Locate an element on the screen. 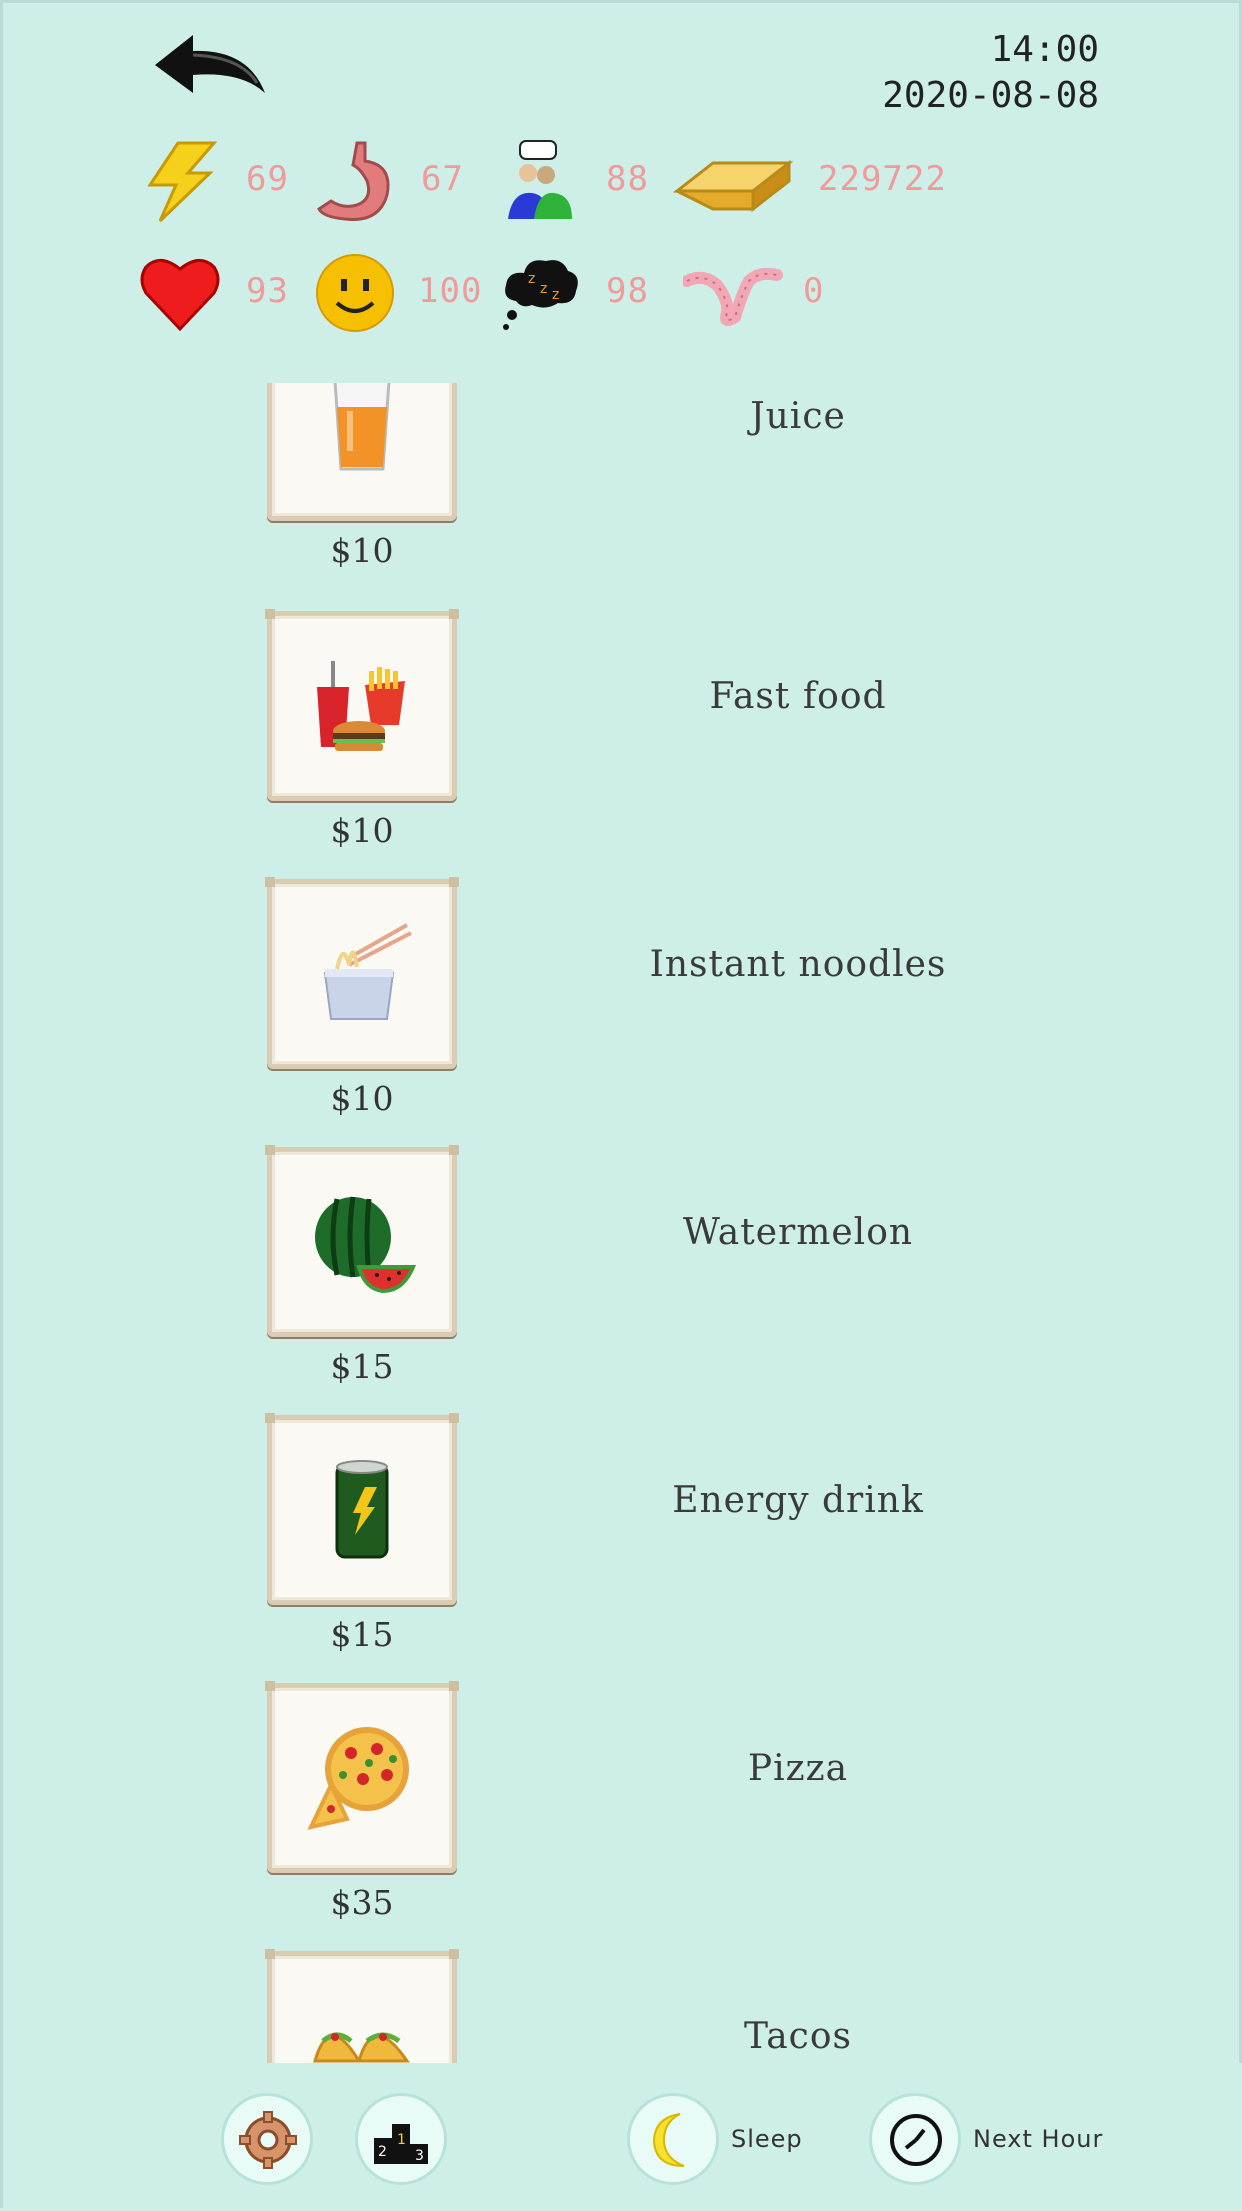 This screenshot has width=1242, height=2211. svg-text: 1 is located at coordinates (401, 2140).